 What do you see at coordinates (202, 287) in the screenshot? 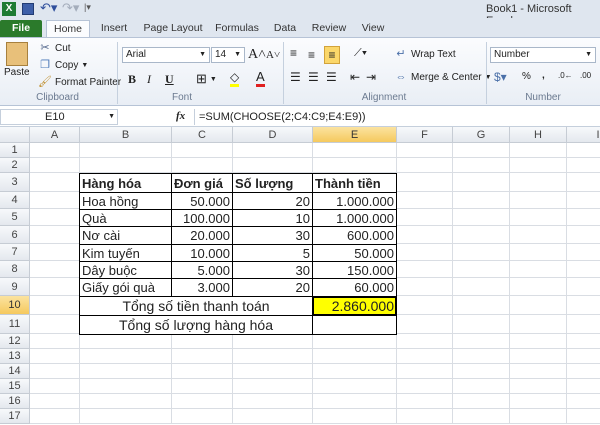
I see `item-value-cell: 3.000` at bounding box center [202, 287].